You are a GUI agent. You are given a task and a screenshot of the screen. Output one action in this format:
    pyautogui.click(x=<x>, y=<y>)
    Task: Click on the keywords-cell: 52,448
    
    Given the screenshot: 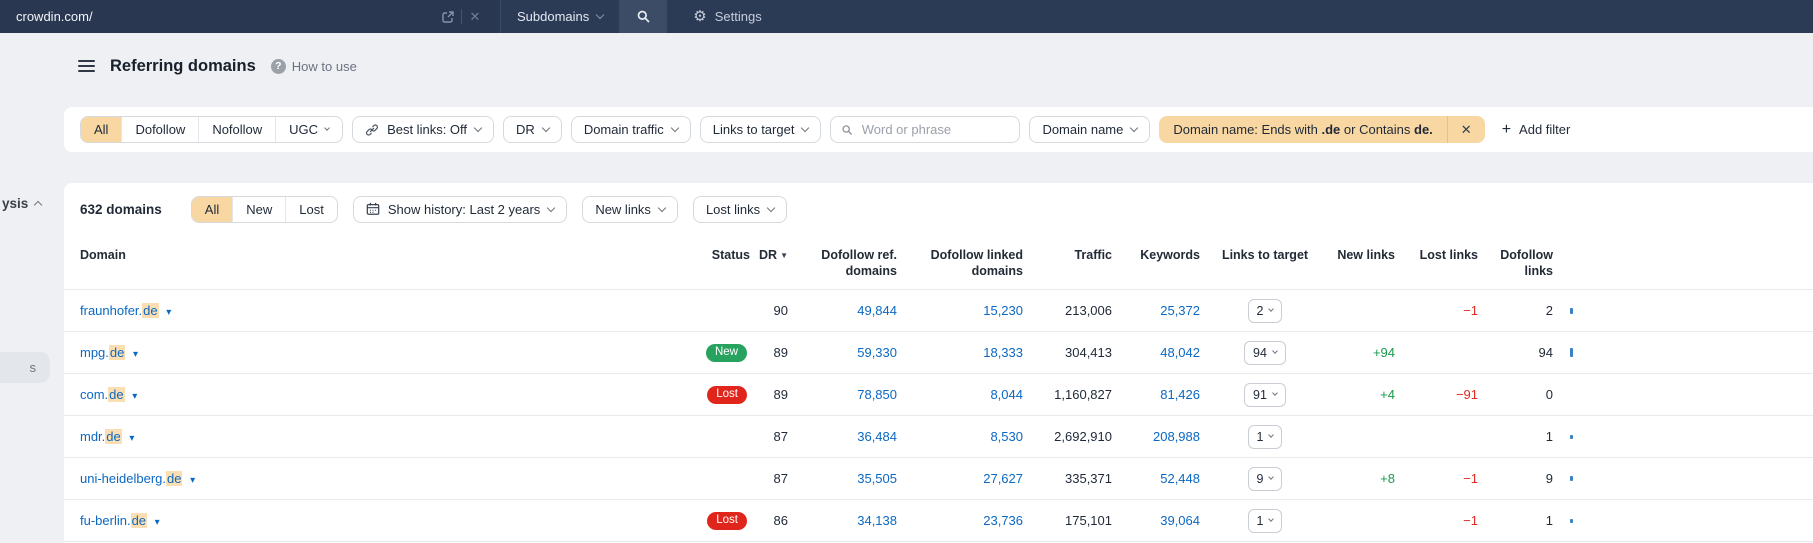 What is the action you would take?
    pyautogui.click(x=1161, y=478)
    